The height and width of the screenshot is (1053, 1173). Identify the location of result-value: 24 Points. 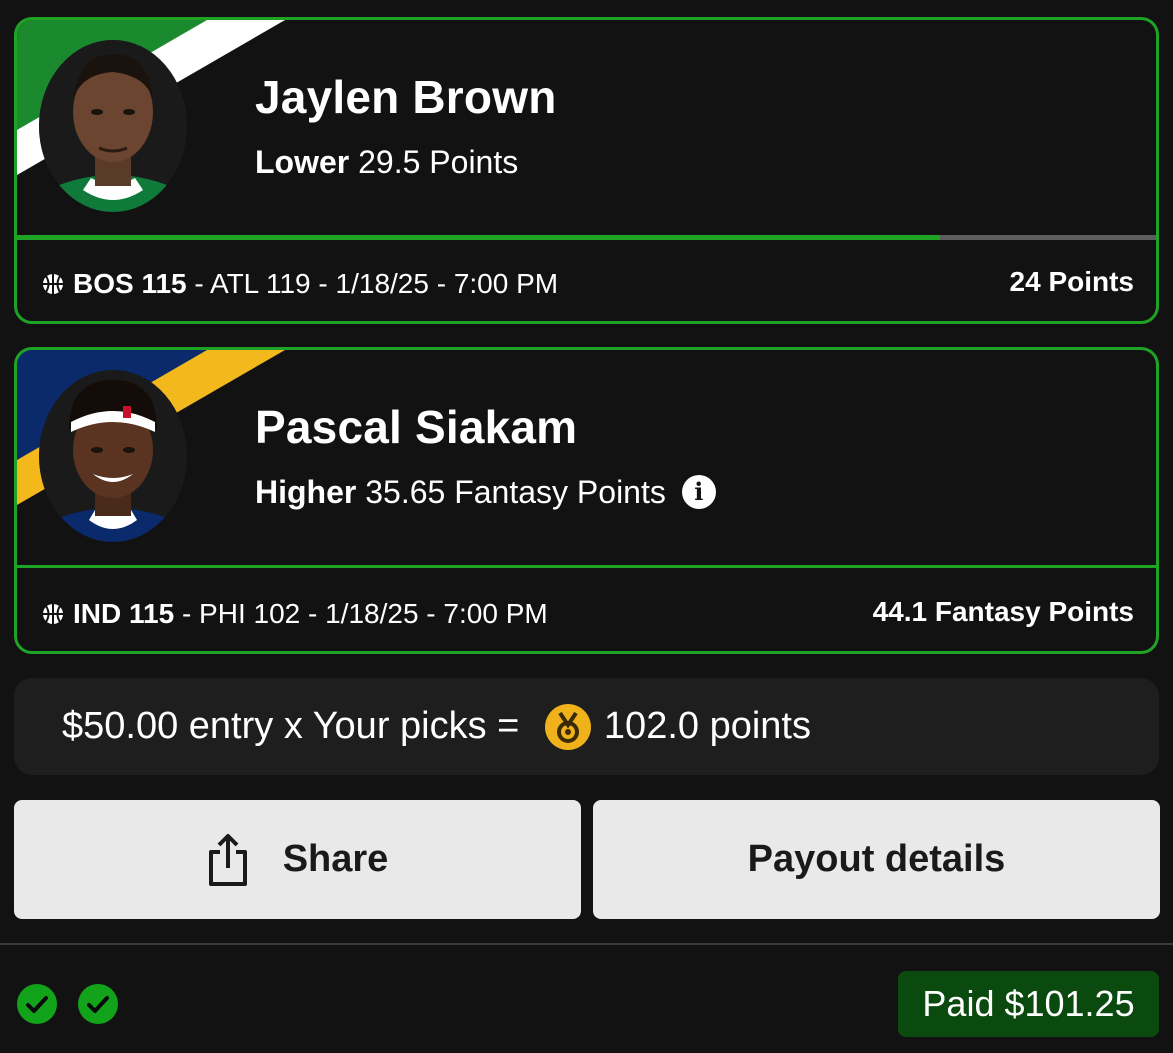
(1071, 281).